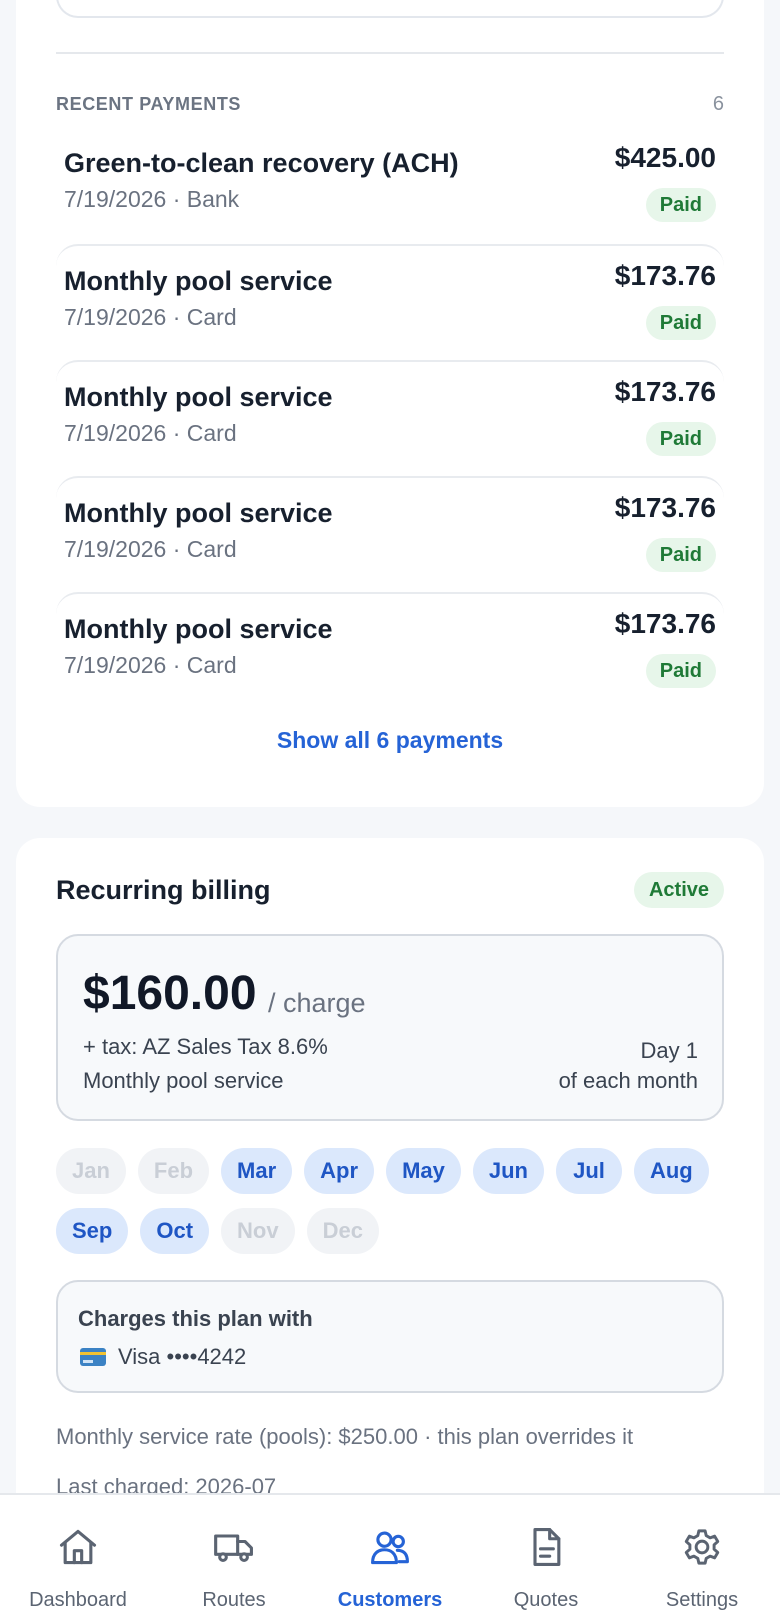 This screenshot has width=780, height=1624. I want to click on billing-status-badge: Active, so click(678, 890).